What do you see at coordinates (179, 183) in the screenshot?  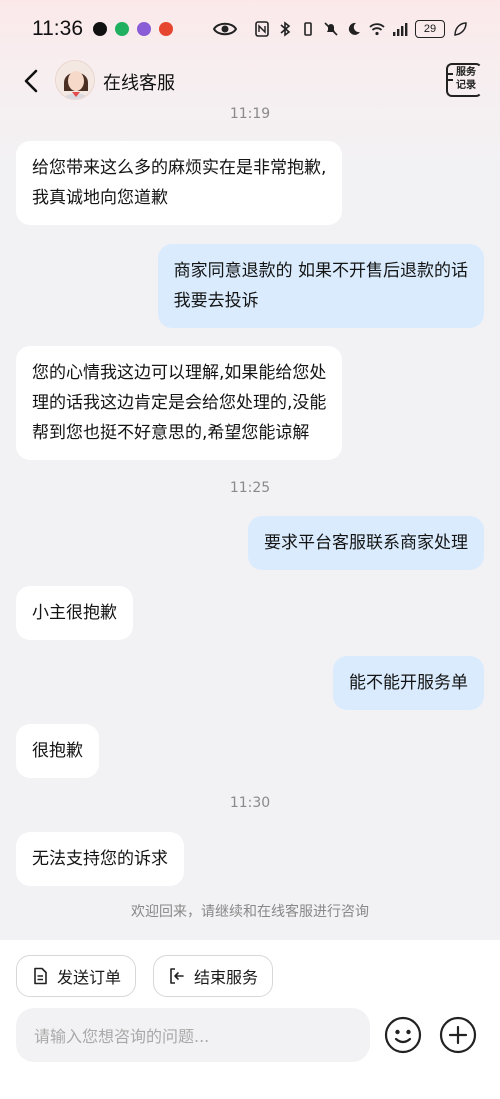 I see `agent-message: 给您带来这么多的麻烦实在是非常抱歉, 我真诚地向您道歉` at bounding box center [179, 183].